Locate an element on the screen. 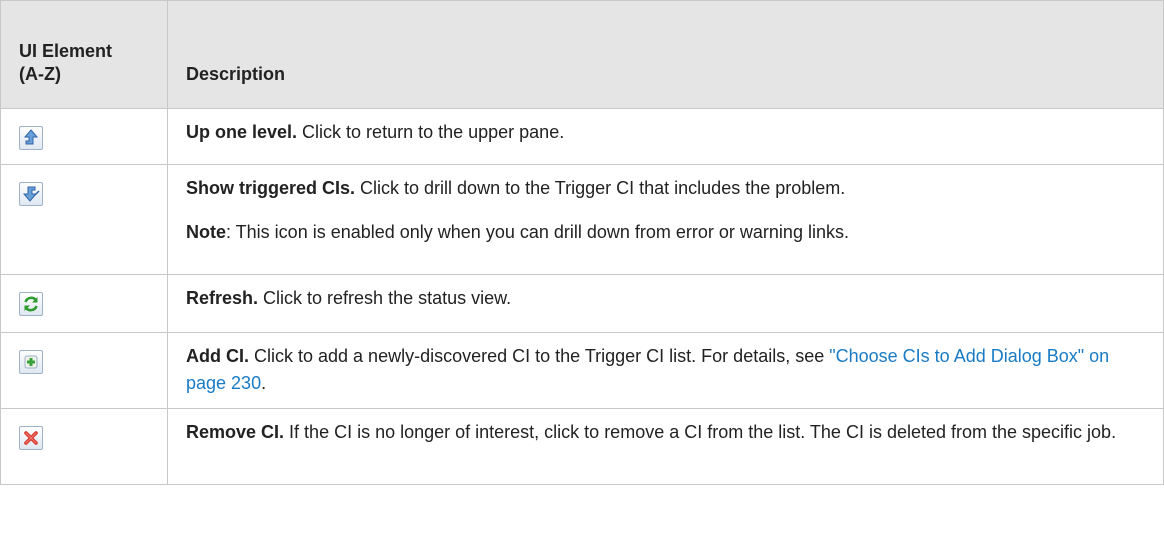  add-ci-icon is located at coordinates (31, 362).